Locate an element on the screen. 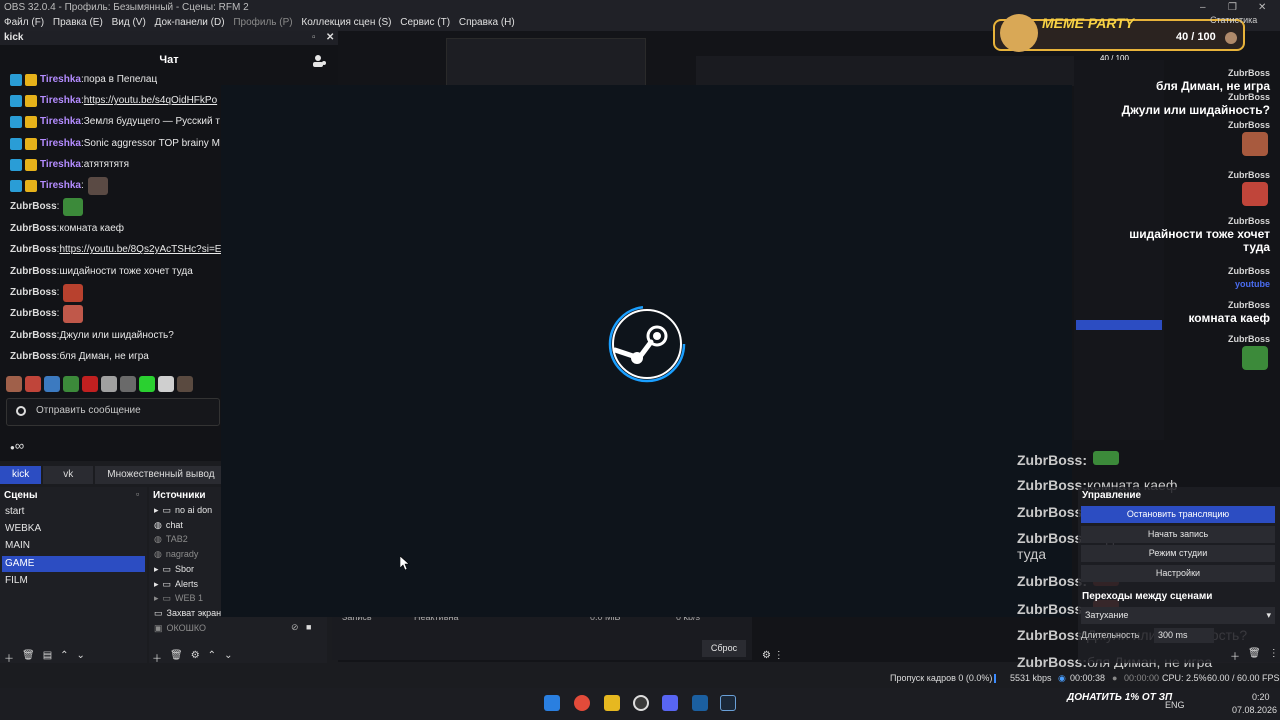 Image resolution: width=1280 pixels, height=720 pixels. studio-mode-button: Режим студии is located at coordinates (1178, 553).